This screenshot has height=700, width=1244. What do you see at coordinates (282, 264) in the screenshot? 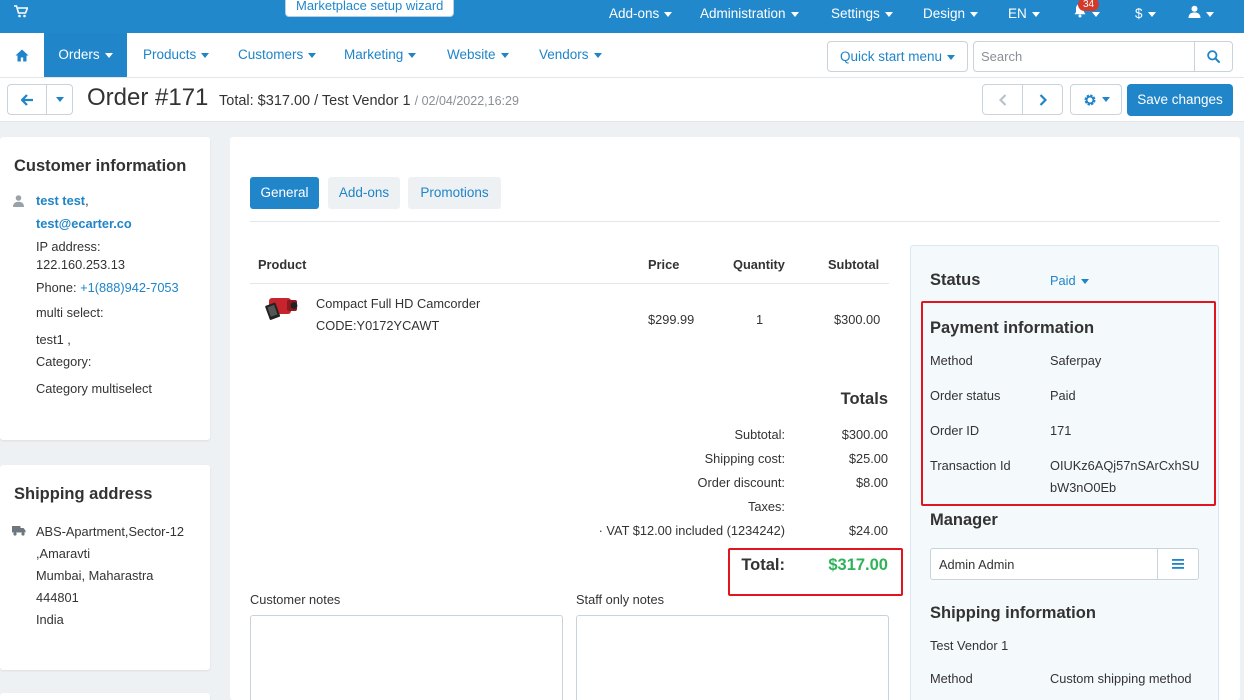
I see `col-product: Product` at bounding box center [282, 264].